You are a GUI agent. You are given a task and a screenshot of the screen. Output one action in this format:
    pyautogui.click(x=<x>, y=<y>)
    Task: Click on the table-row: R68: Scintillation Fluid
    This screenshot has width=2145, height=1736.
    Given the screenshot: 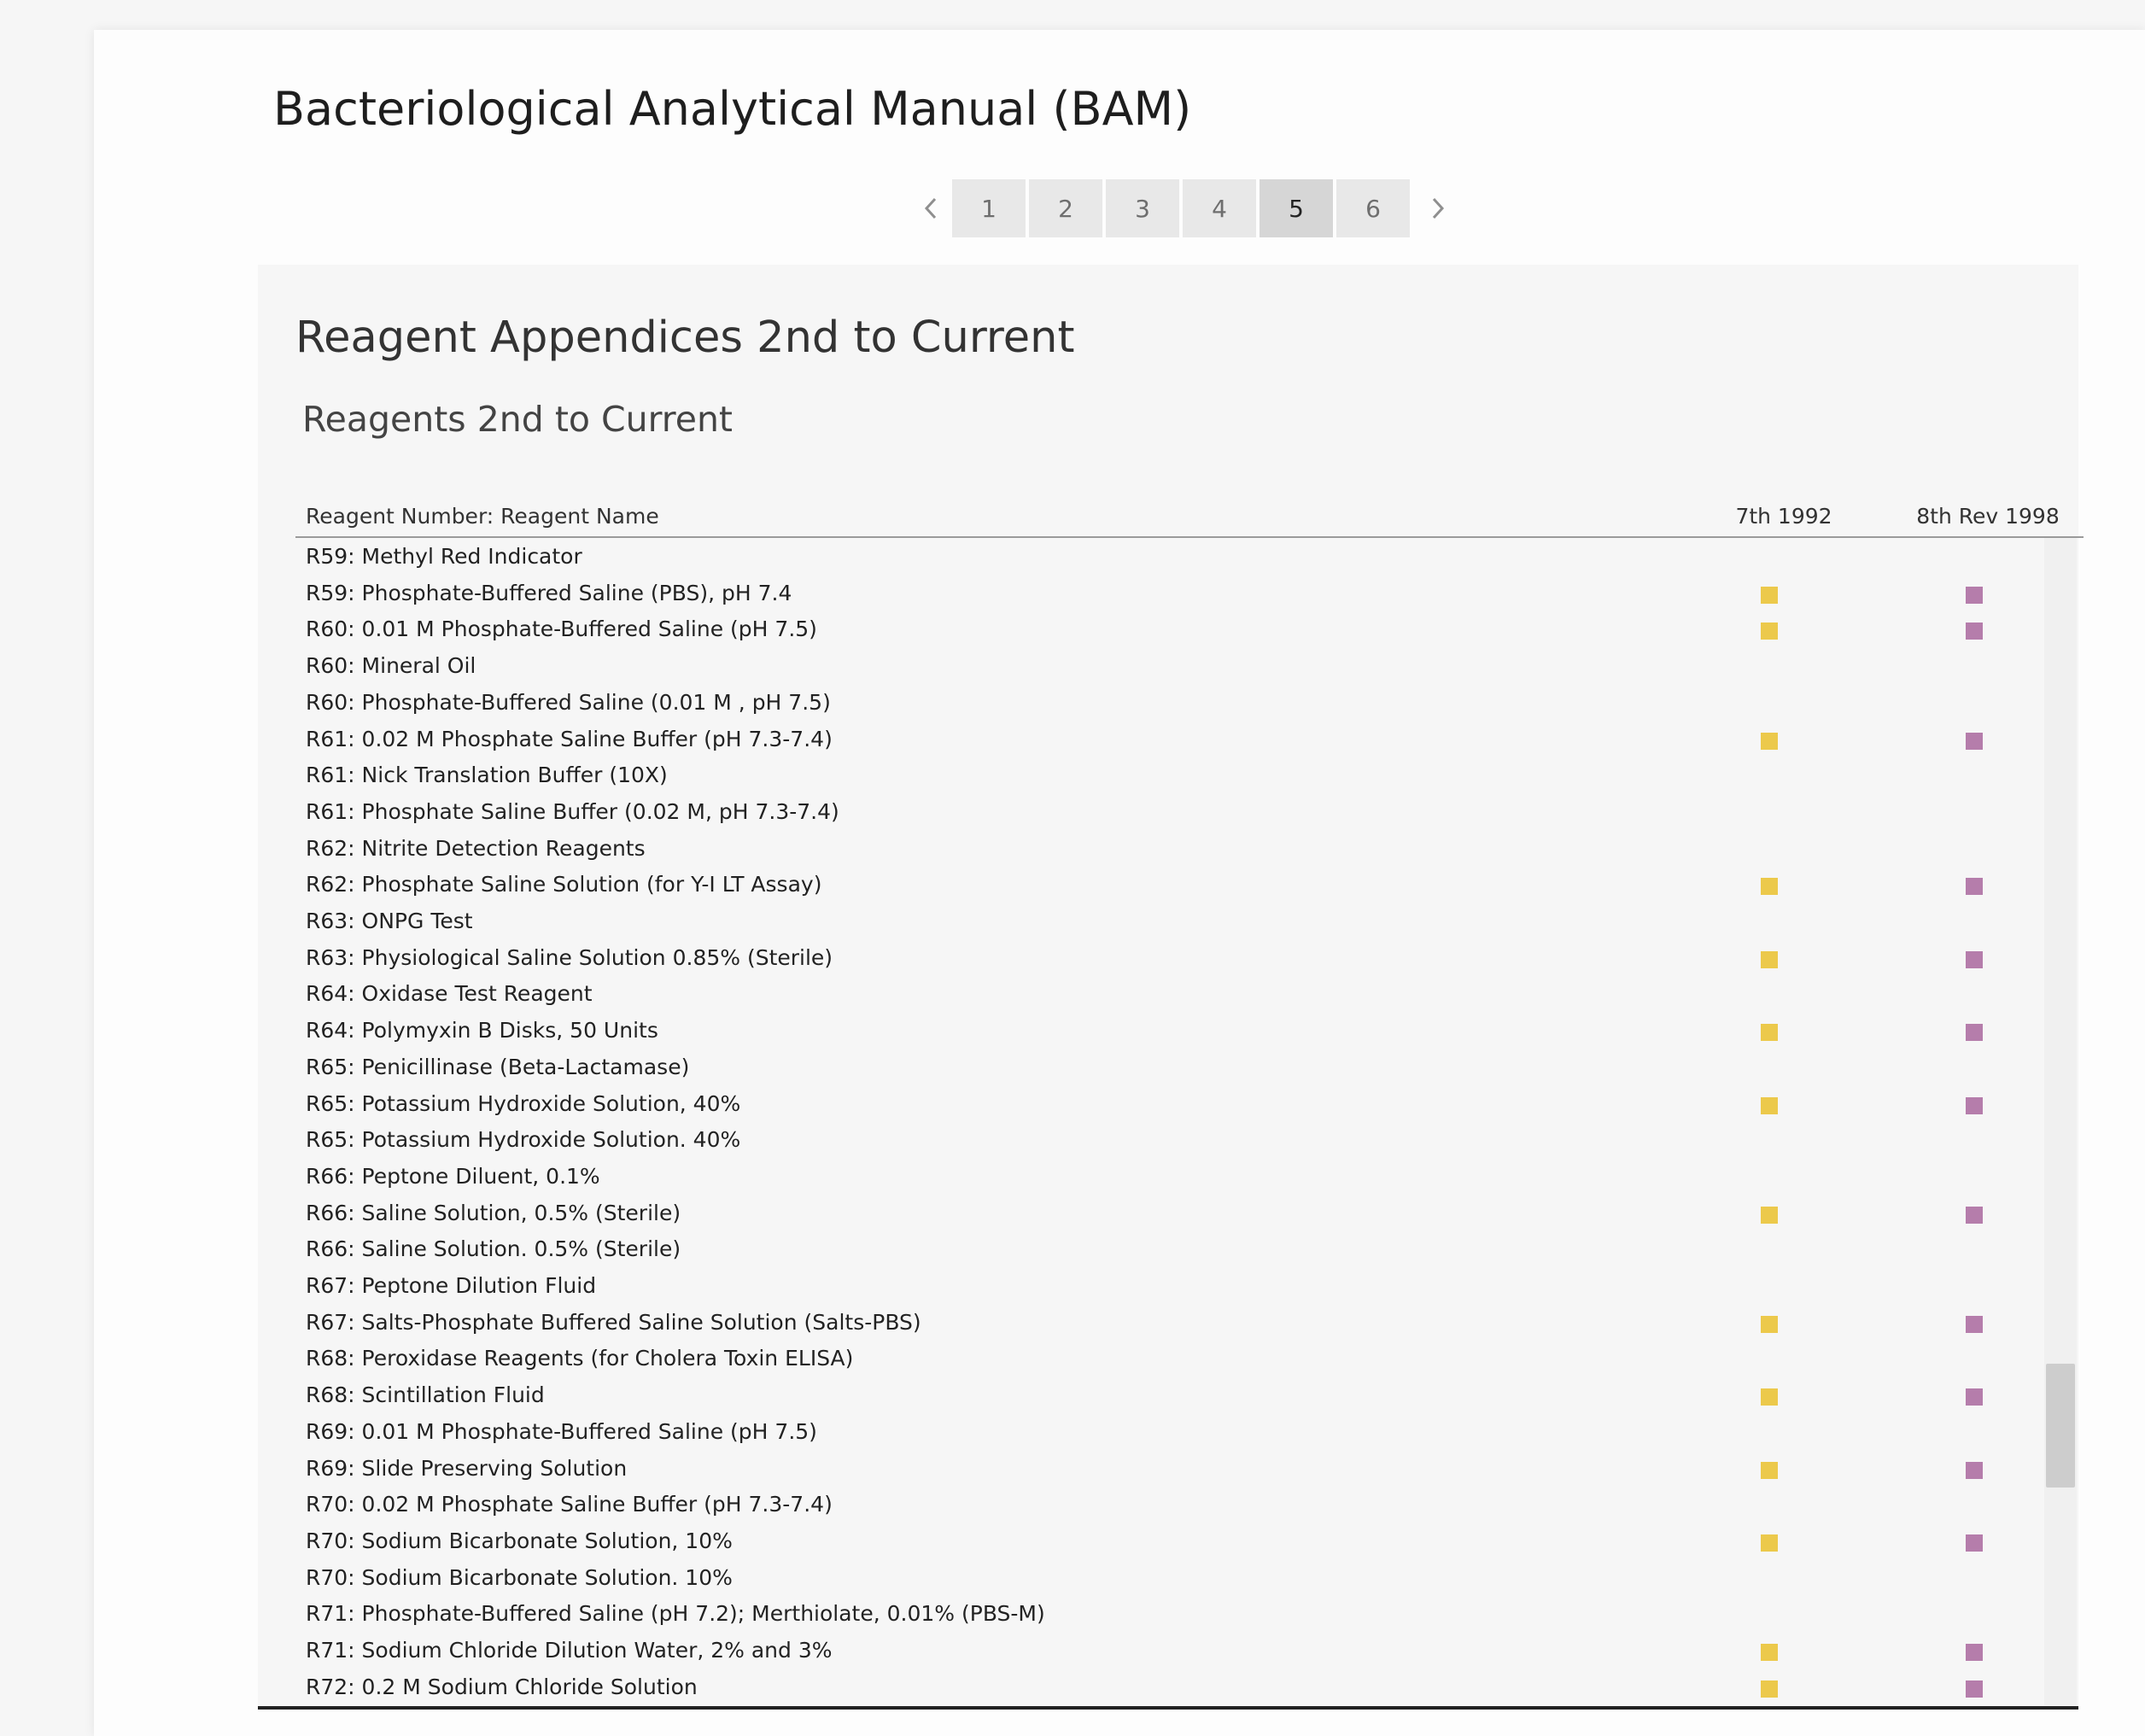 What is the action you would take?
    pyautogui.click(x=1170, y=1395)
    